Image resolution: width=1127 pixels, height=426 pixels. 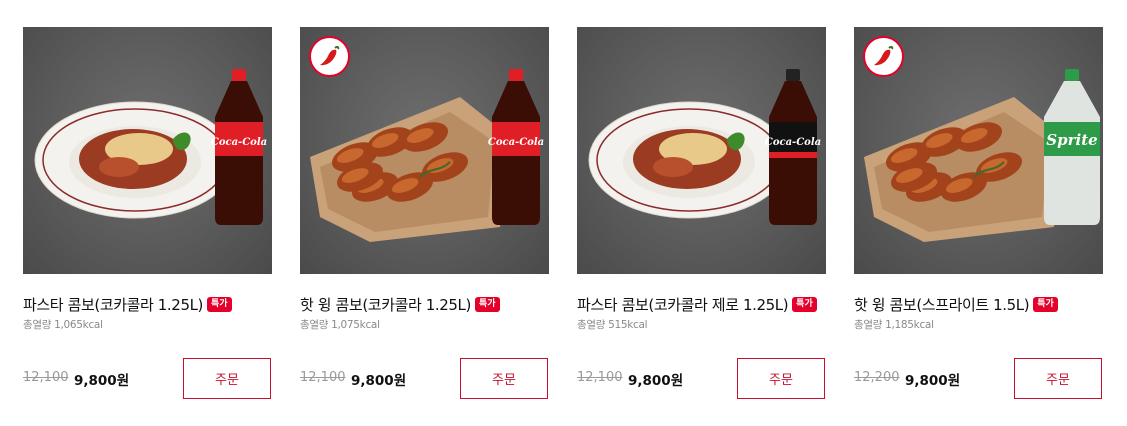 What do you see at coordinates (385, 304) in the screenshot?
I see `product-name: 핫 윙 콤보(코카콜라 1.25L)` at bounding box center [385, 304].